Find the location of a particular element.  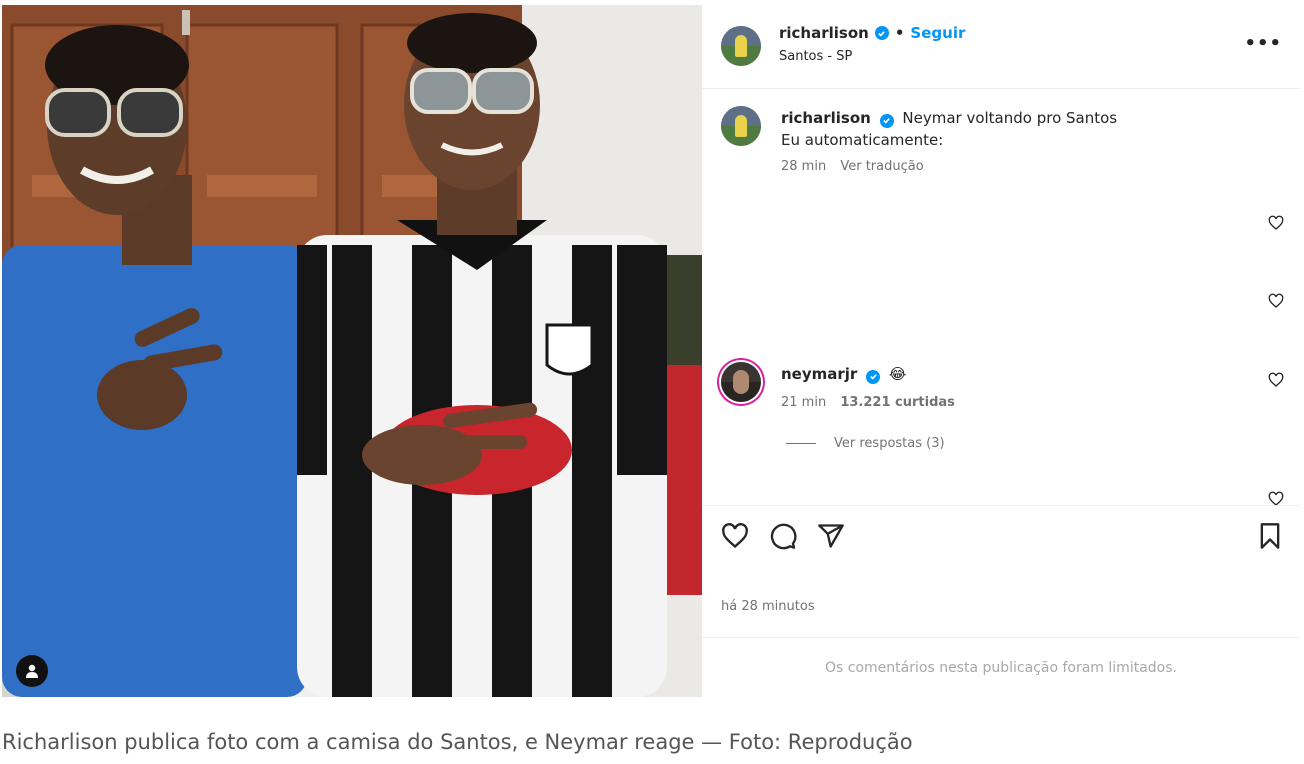

caption-line-1: richarlison Neymar voltando pro Santos is located at coordinates (949, 118).